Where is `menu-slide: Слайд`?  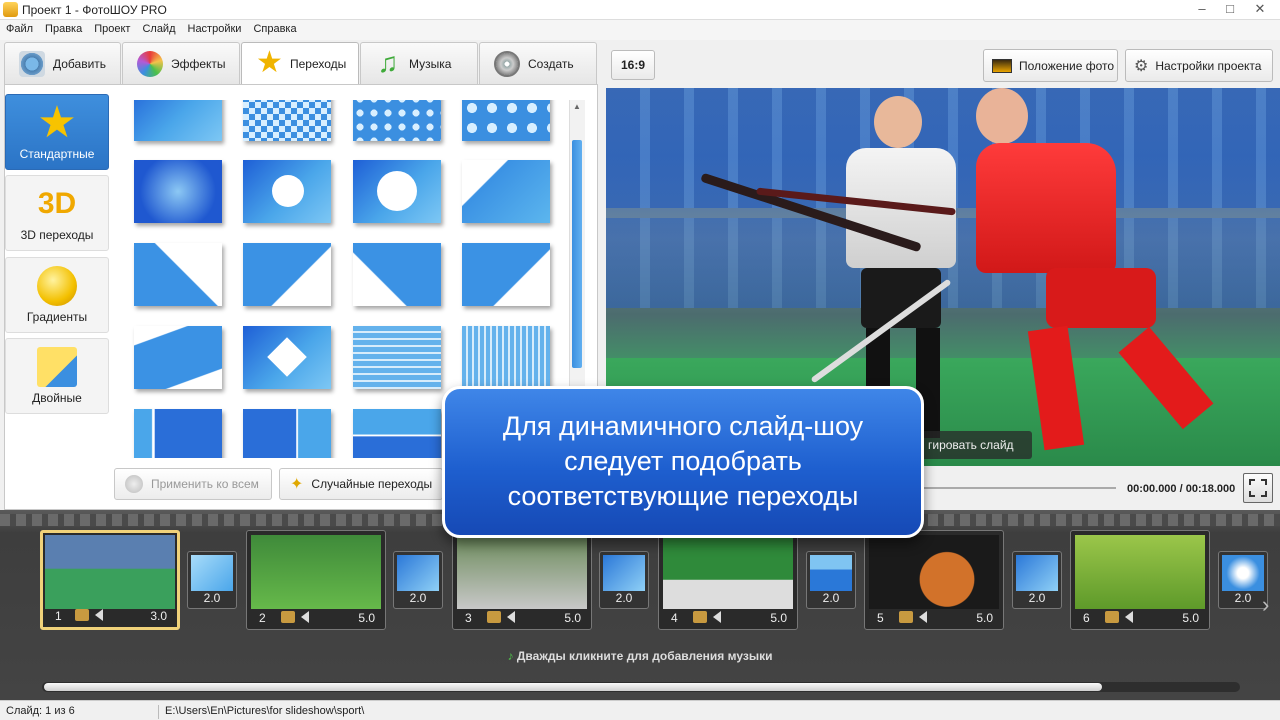
menu-slide: Слайд is located at coordinates (158, 27).